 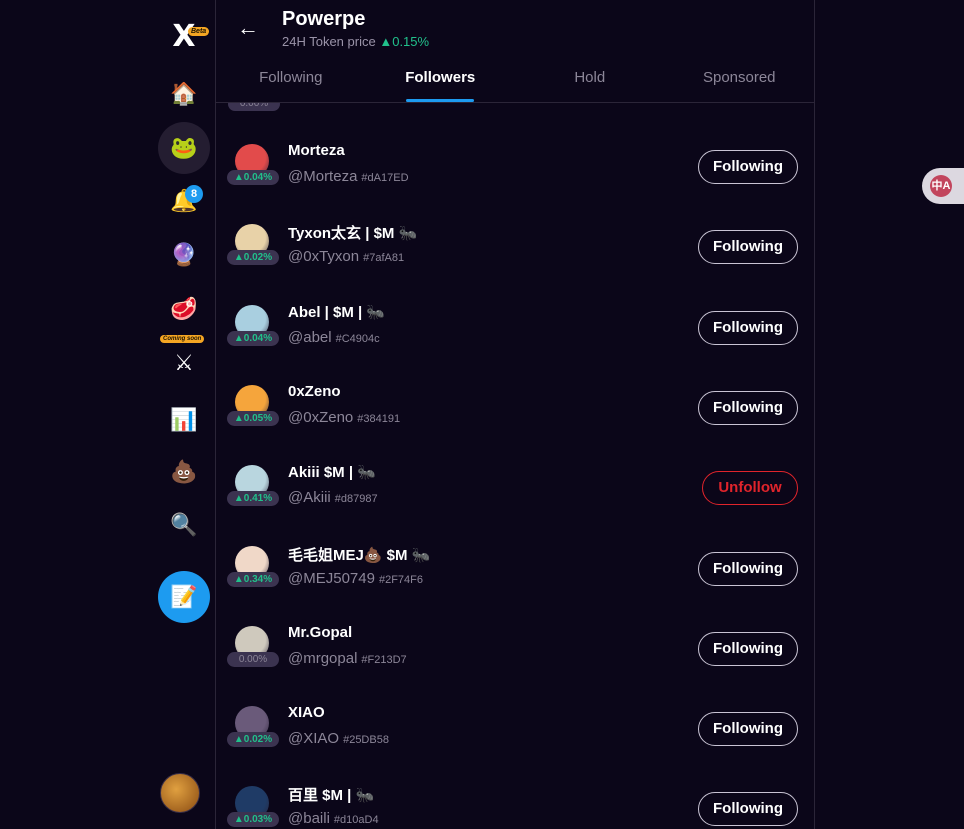 I want to click on user-handle: @0xZeno #384191, so click(x=344, y=417).